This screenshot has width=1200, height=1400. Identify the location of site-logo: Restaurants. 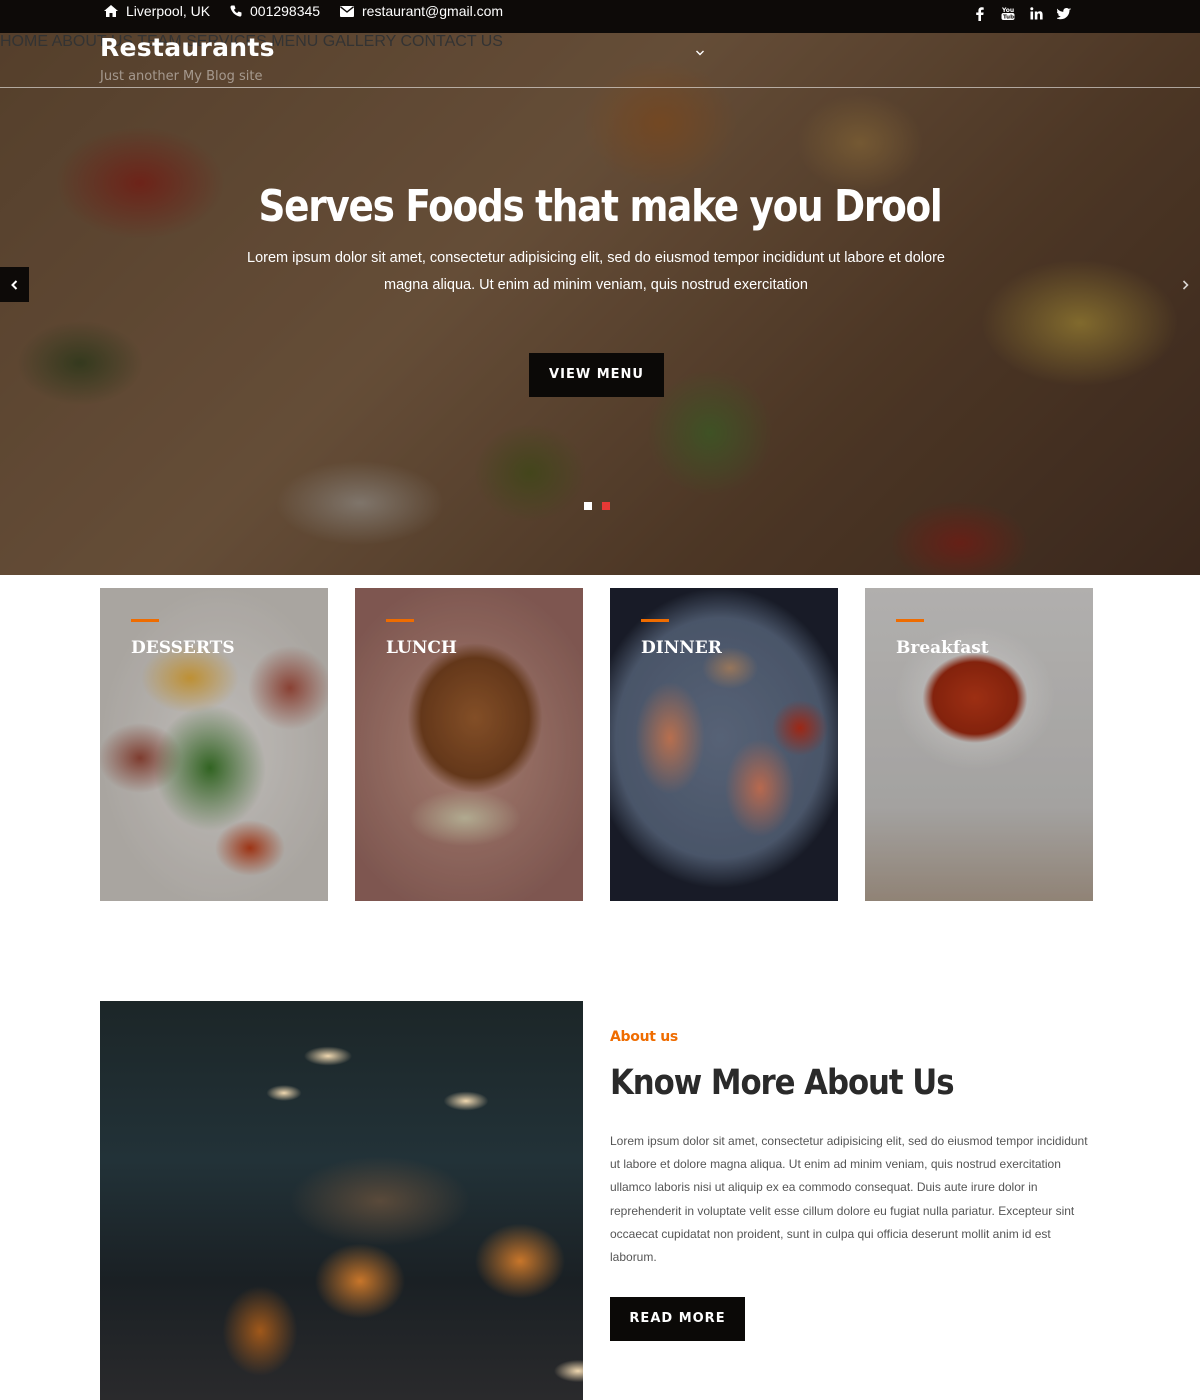
(187, 47).